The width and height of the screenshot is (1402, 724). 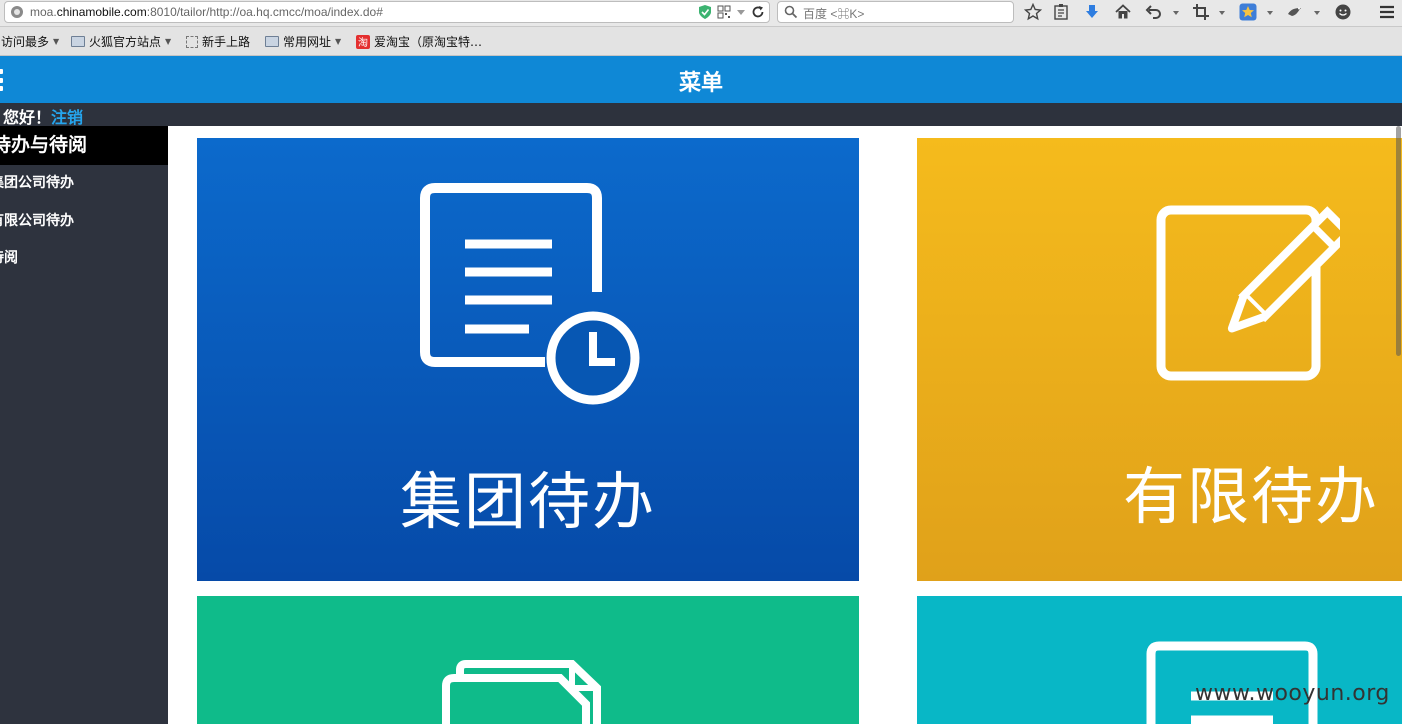 What do you see at coordinates (121, 41) in the screenshot?
I see `bookmark-firefox-sites: 火狐官方站点 ▼` at bounding box center [121, 41].